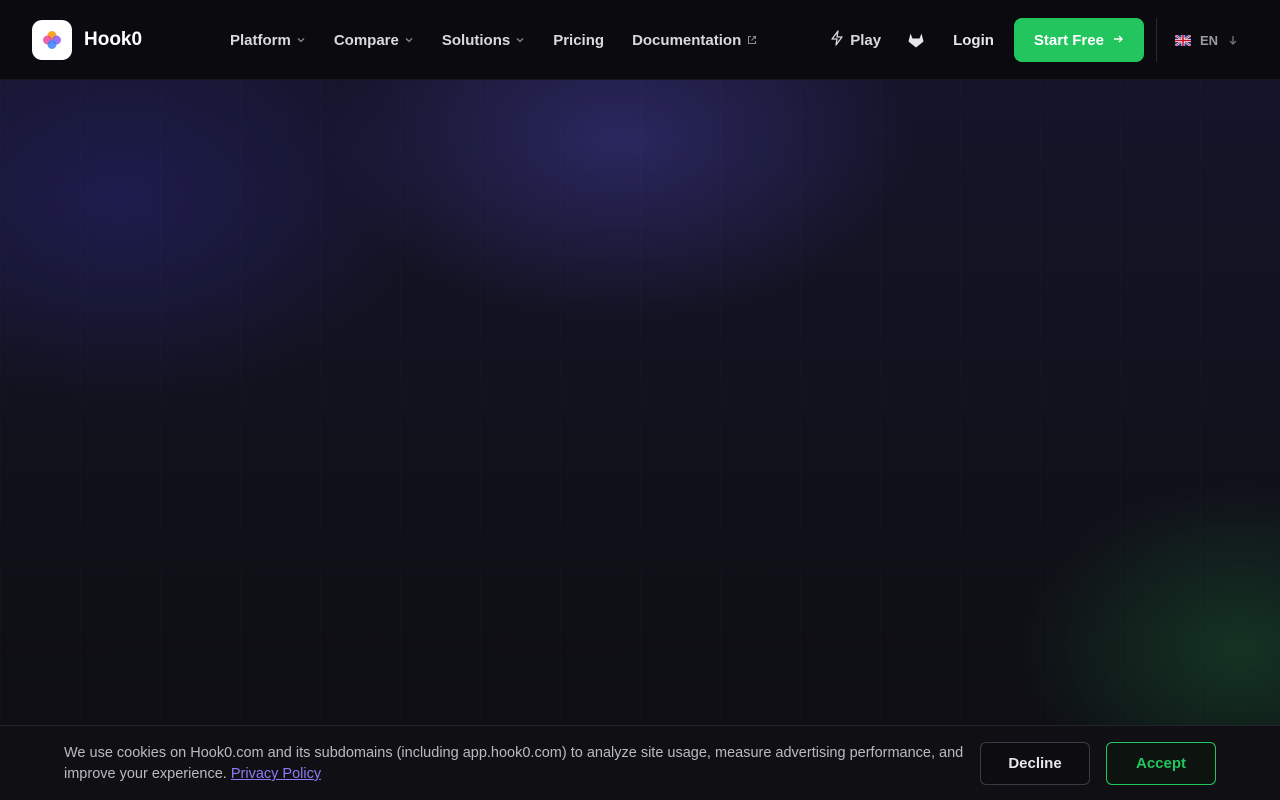  I want to click on nav-item-solutions: Solutions, so click(483, 40).